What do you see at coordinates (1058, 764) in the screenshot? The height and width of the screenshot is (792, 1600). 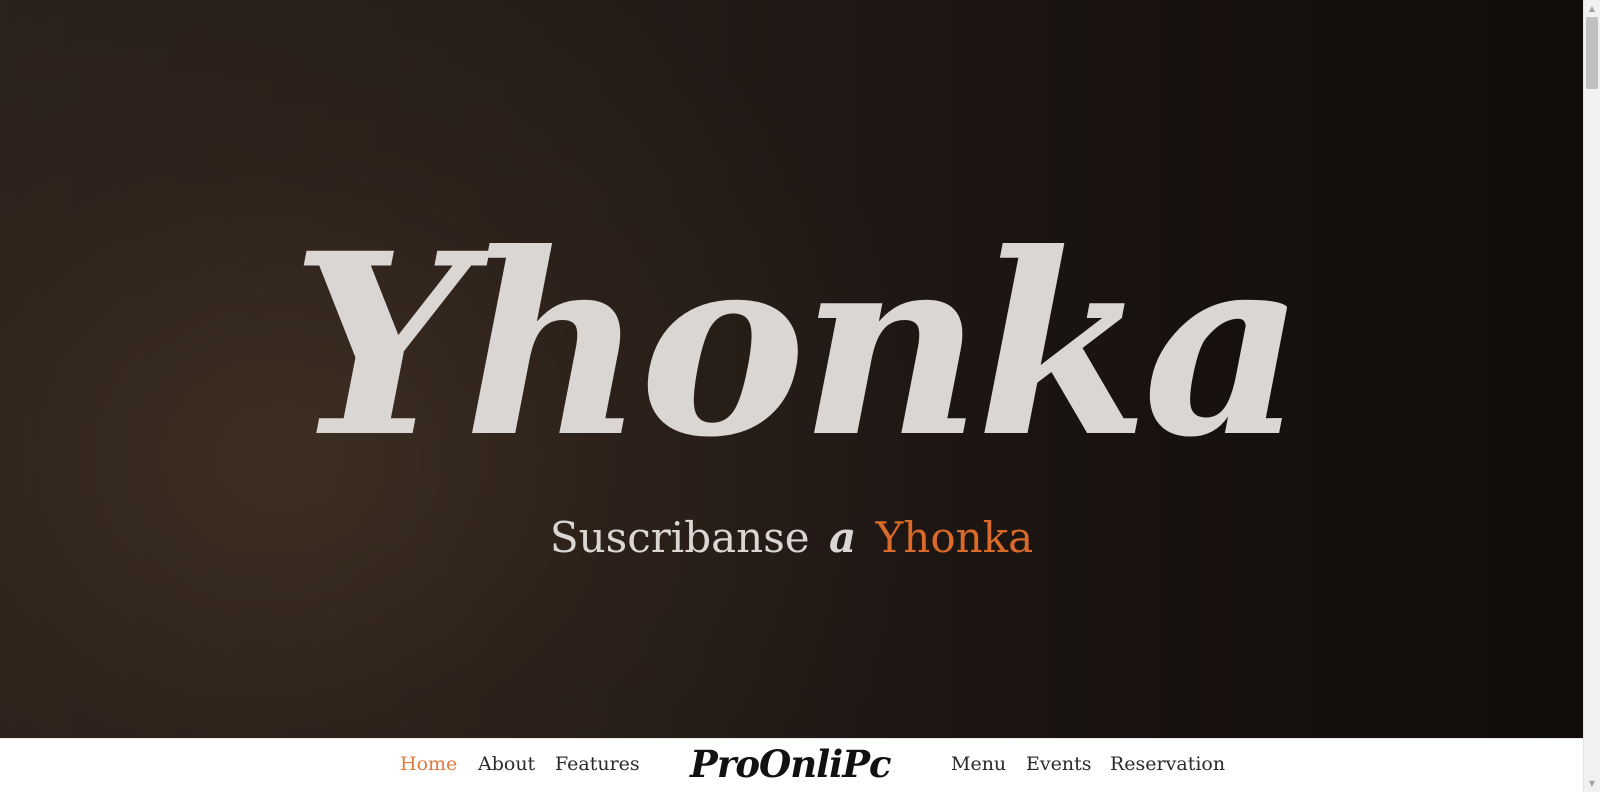 I see `nav-link-events: Events` at bounding box center [1058, 764].